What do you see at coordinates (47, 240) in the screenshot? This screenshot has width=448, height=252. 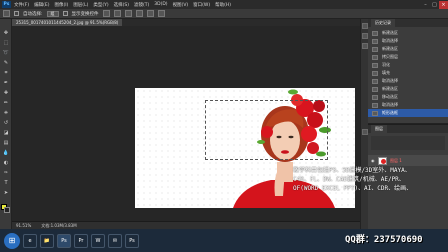 I see `folder-icon: 📁` at bounding box center [47, 240].